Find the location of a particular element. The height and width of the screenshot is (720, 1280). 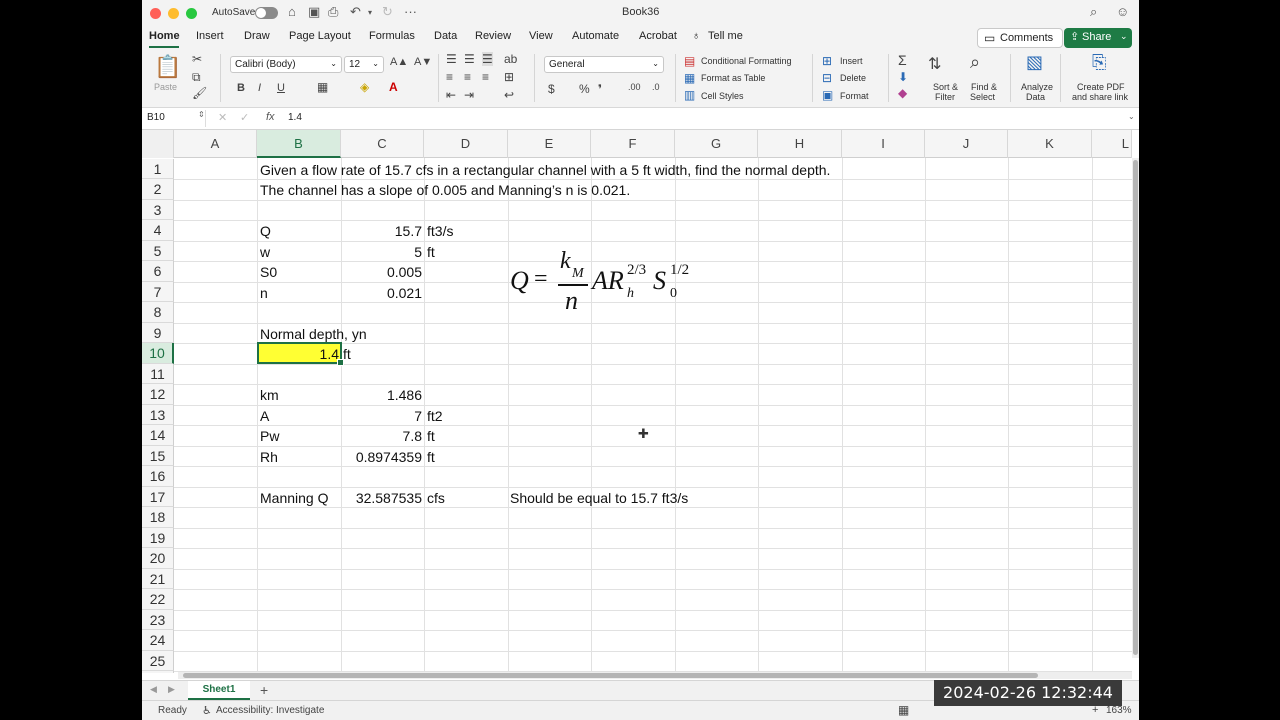

tab-insert: Insert is located at coordinates (210, 36).